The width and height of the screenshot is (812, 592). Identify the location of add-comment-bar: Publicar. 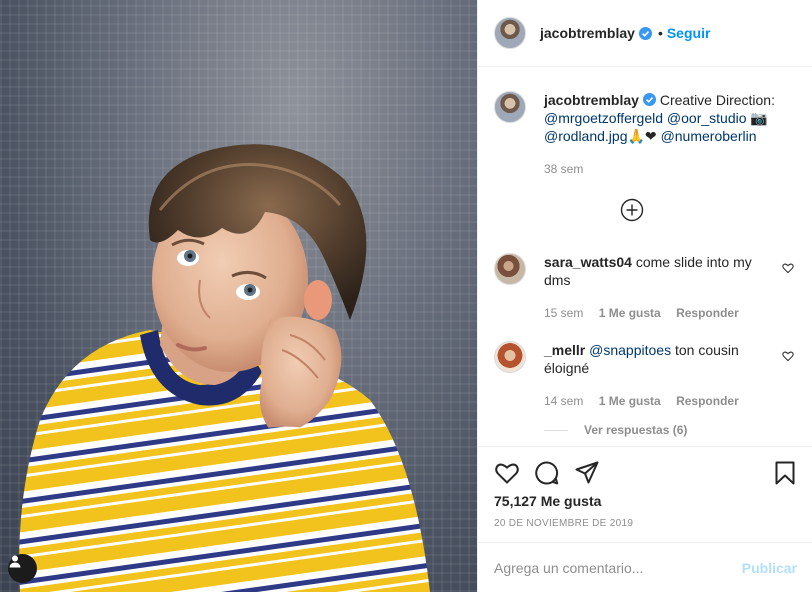
(645, 567).